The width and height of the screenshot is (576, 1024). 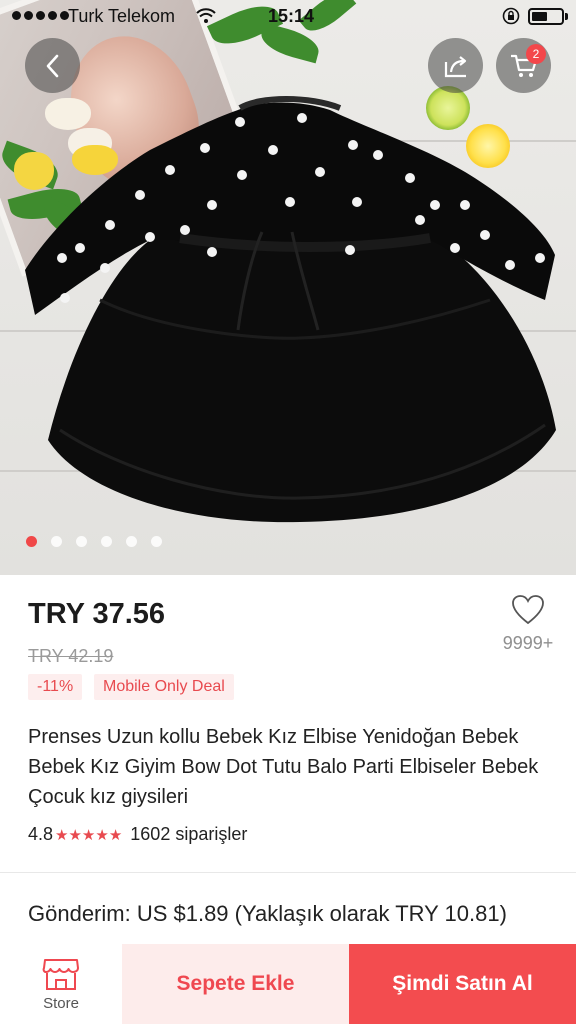 I want to click on back-arrow-icon, so click(x=52, y=65).